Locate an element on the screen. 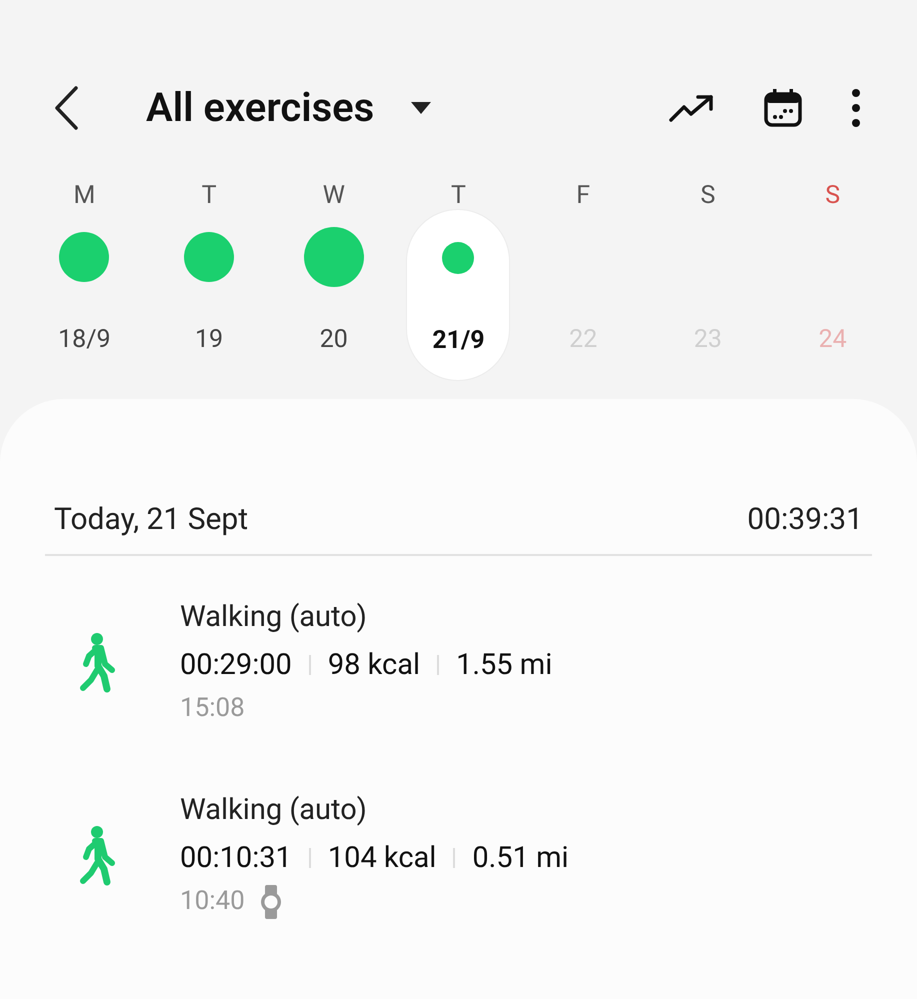 The height and width of the screenshot is (999, 917). exercise-time: 10:40 is located at coordinates (212, 901).